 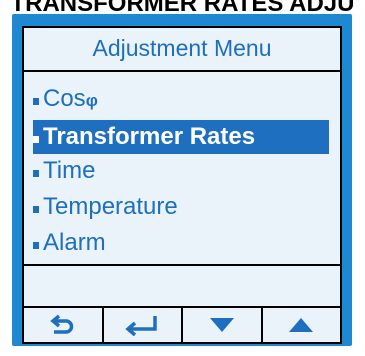 I want to click on down-triangle-icon, so click(x=221, y=325).